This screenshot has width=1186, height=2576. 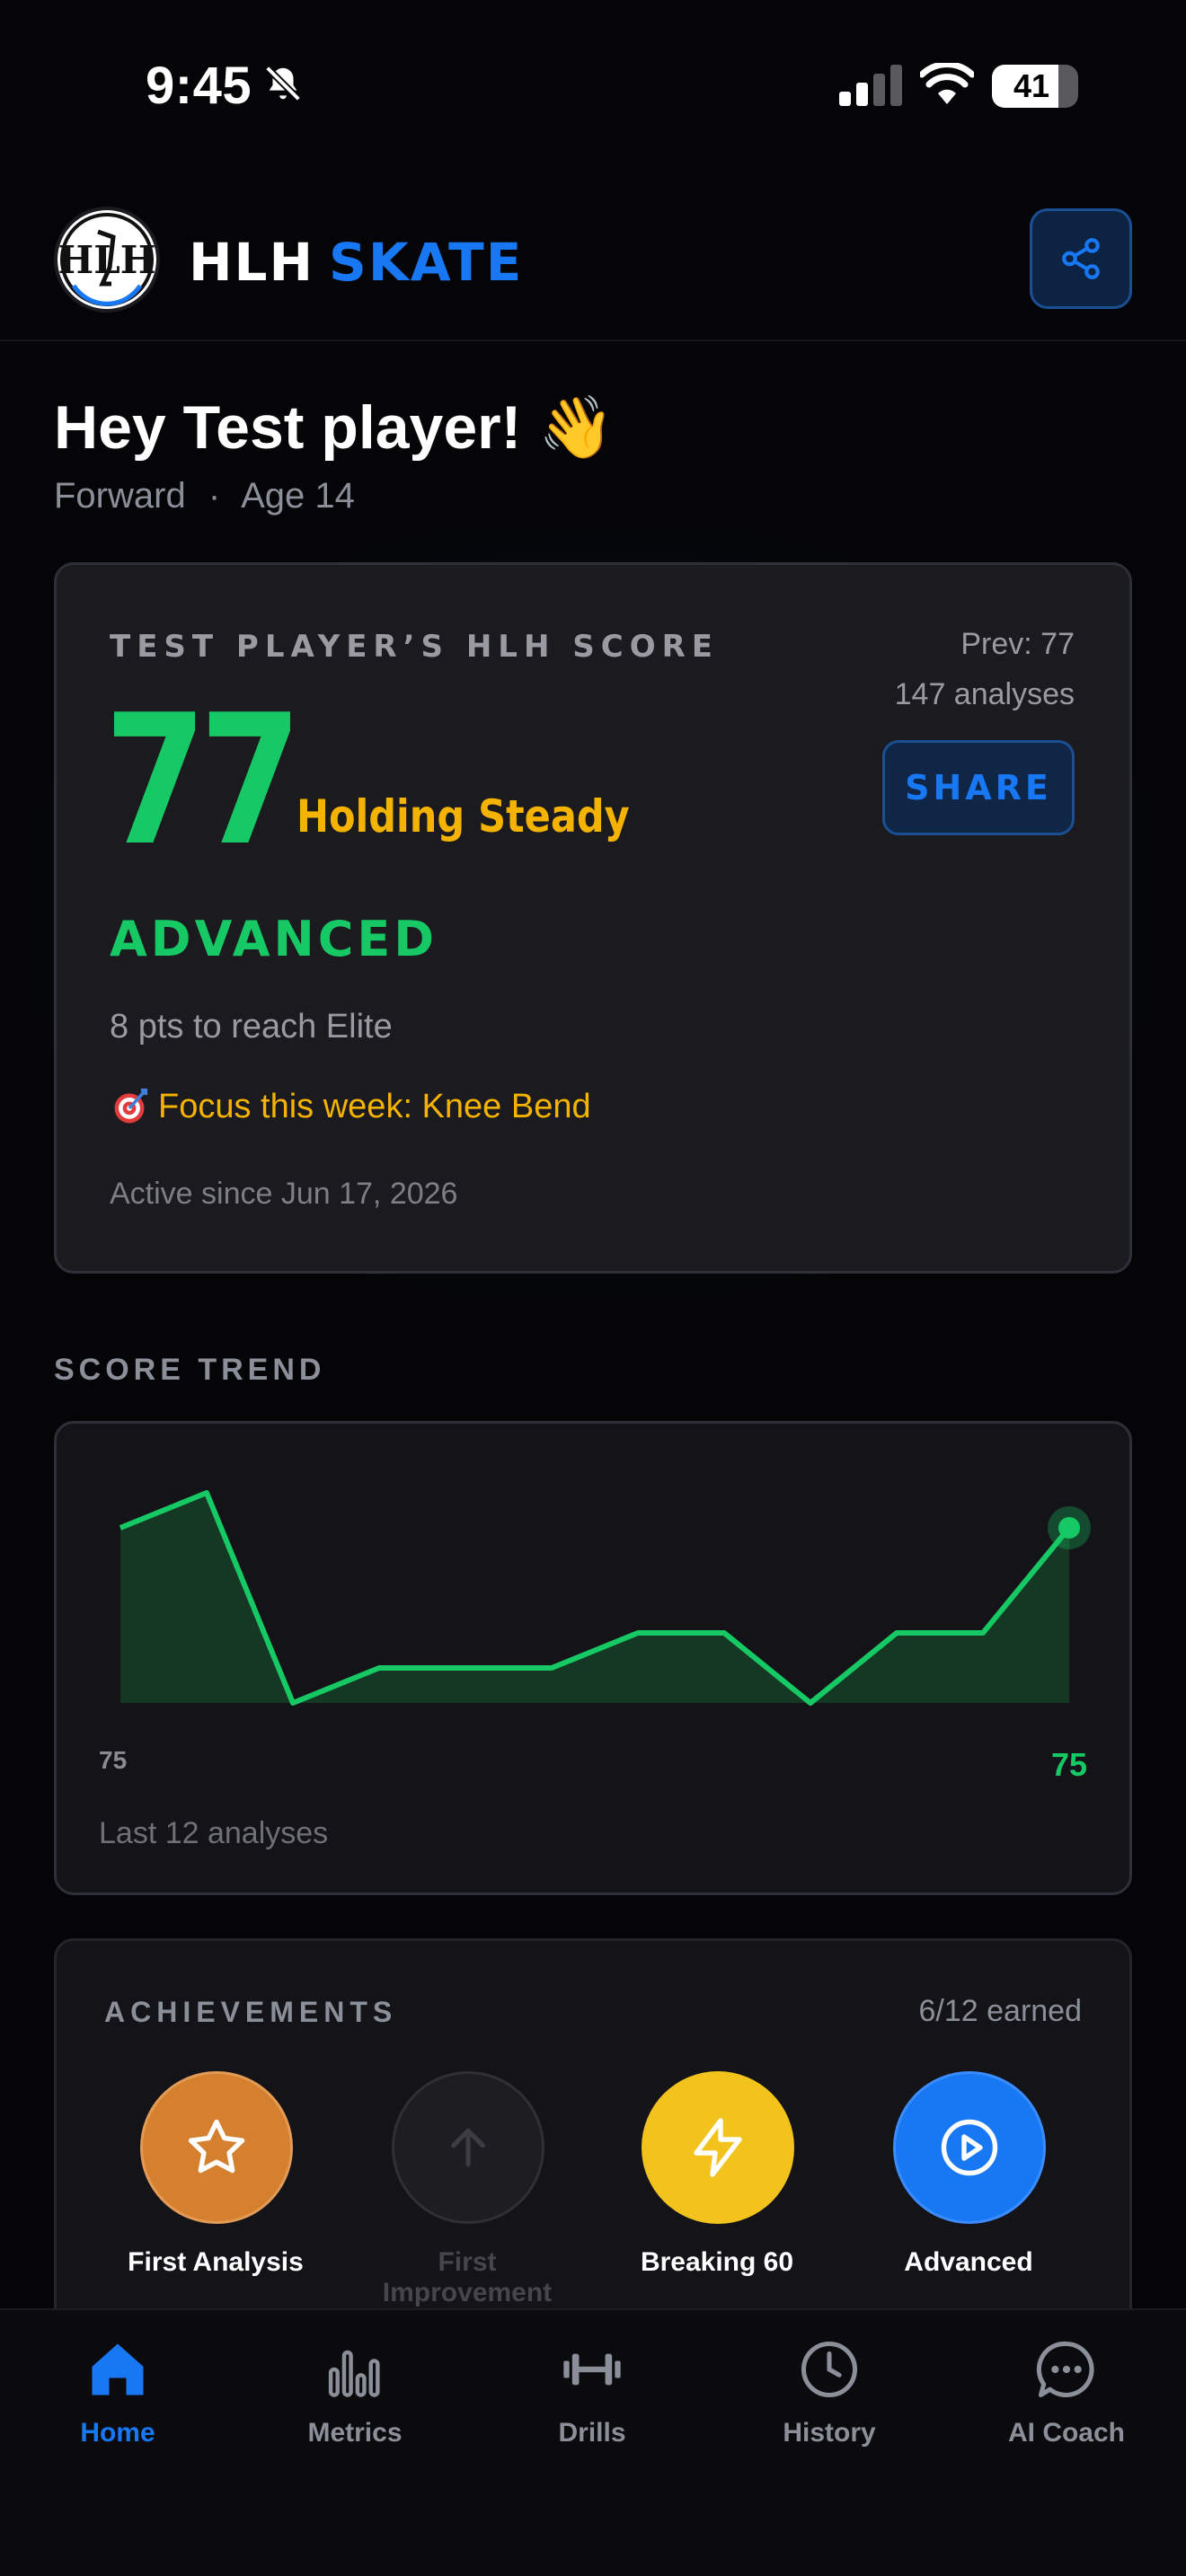 I want to click on clock-icon, so click(x=829, y=2369).